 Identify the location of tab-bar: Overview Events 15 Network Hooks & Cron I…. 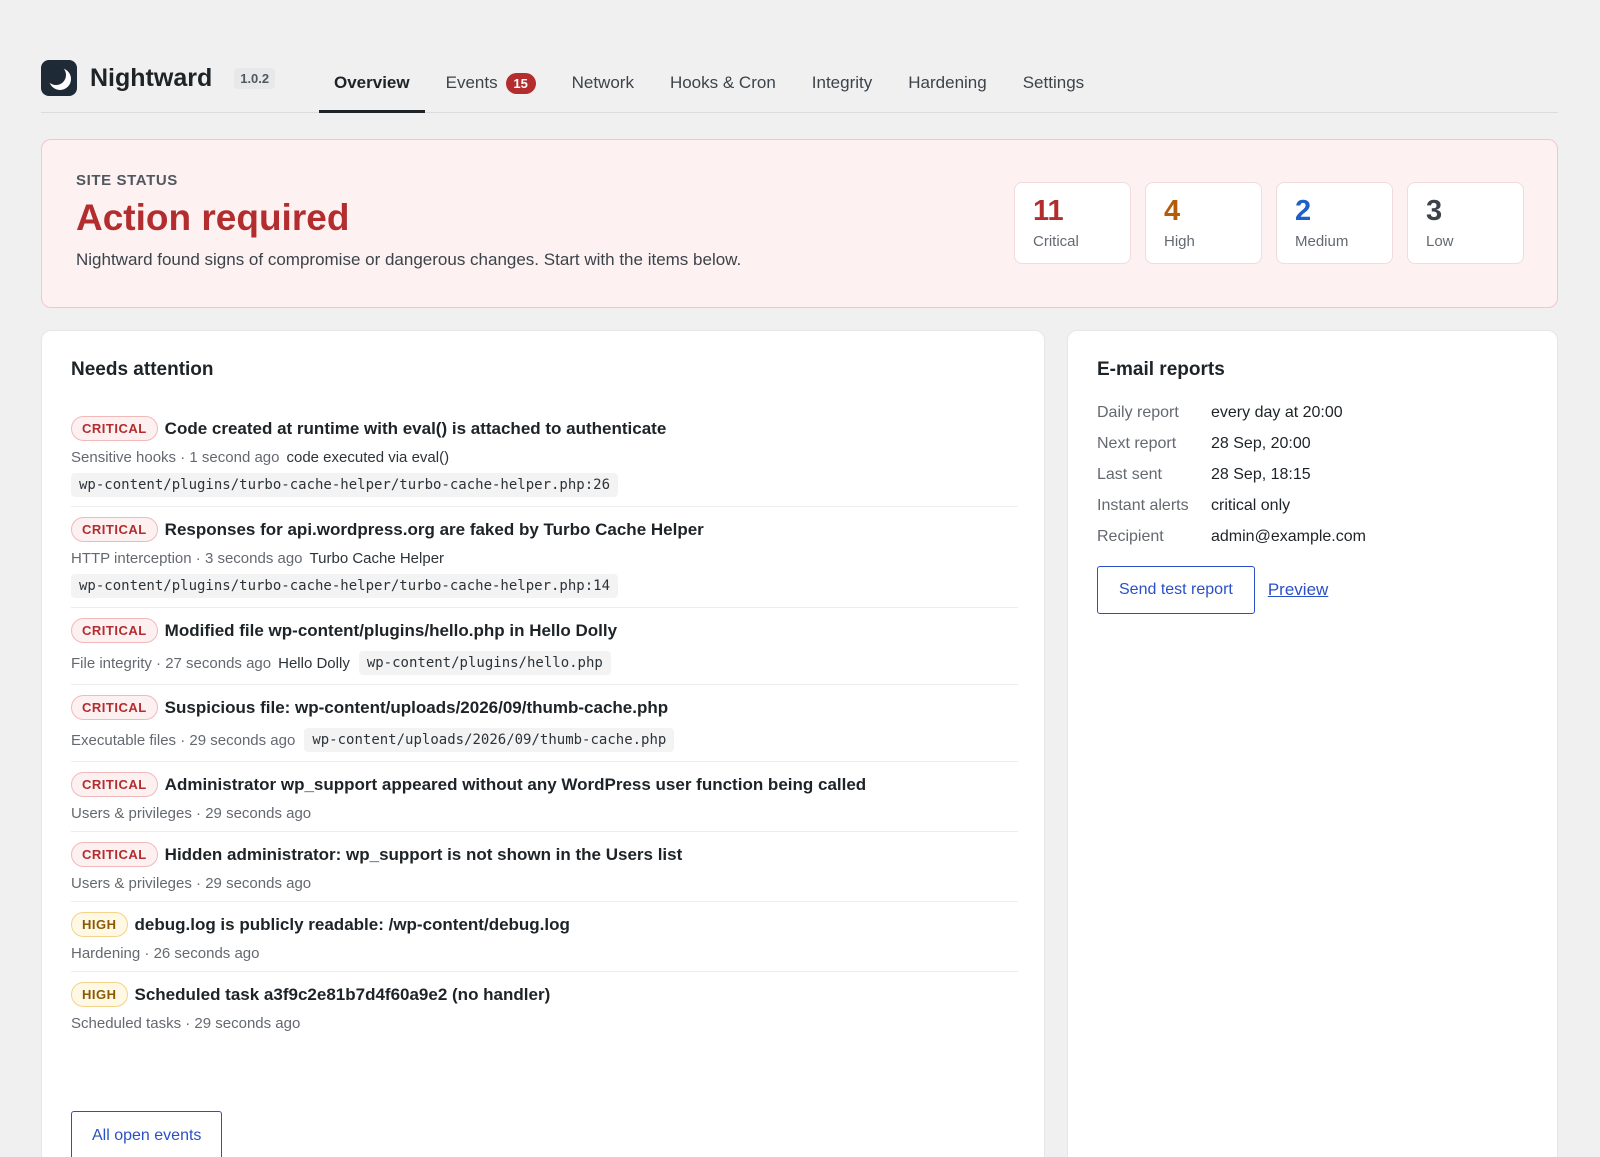
(712, 85).